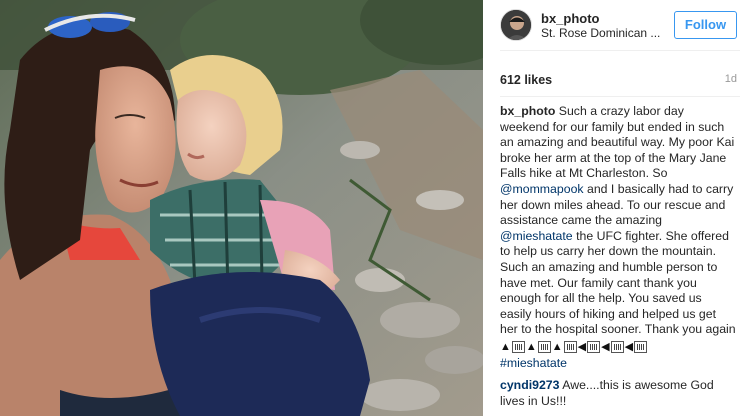 This screenshot has height=416, width=740. Describe the element at coordinates (536, 236) in the screenshot. I see `mention-link: @mieshatate` at that location.